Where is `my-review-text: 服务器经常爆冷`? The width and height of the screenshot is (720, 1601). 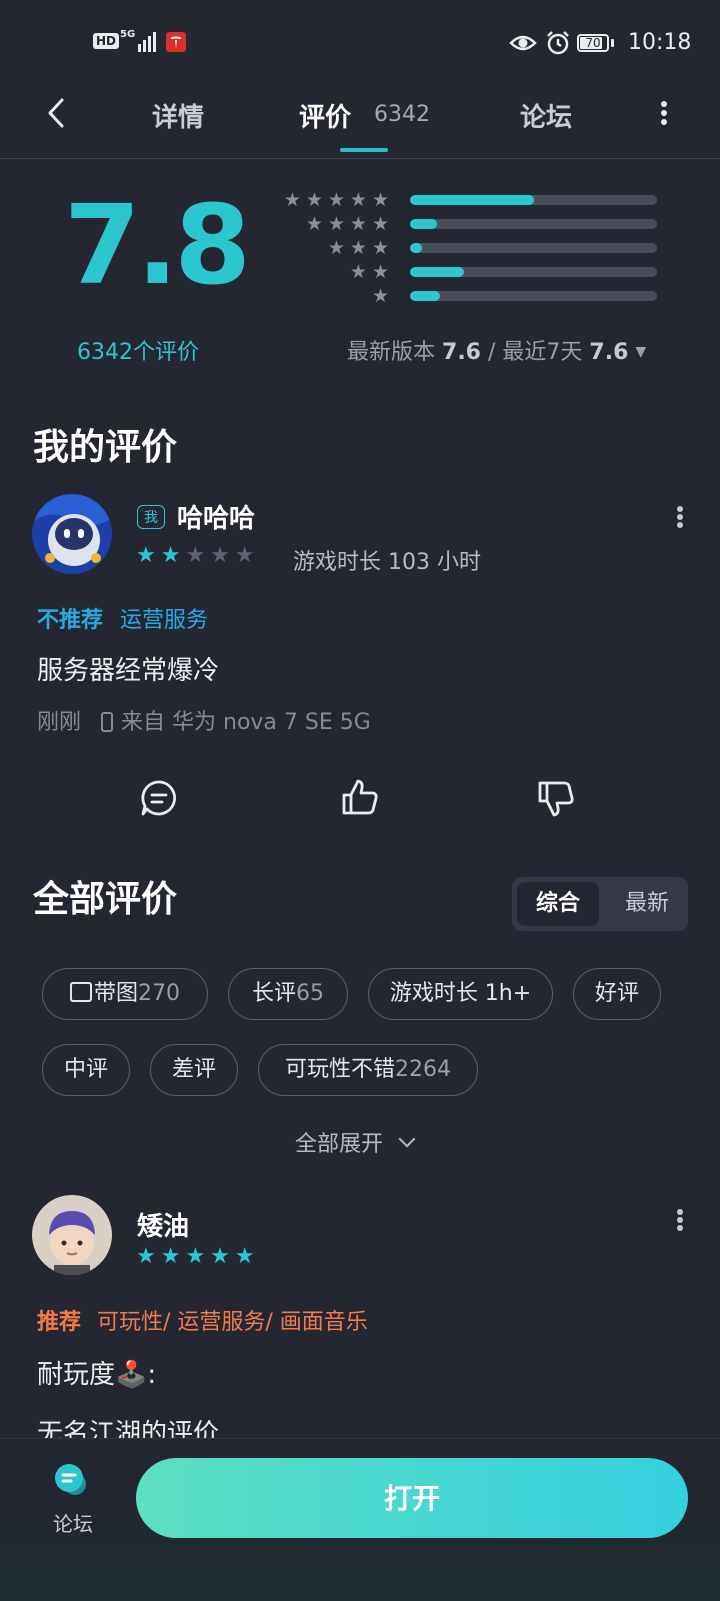
my-review-text: 服务器经常爆冷 is located at coordinates (128, 668).